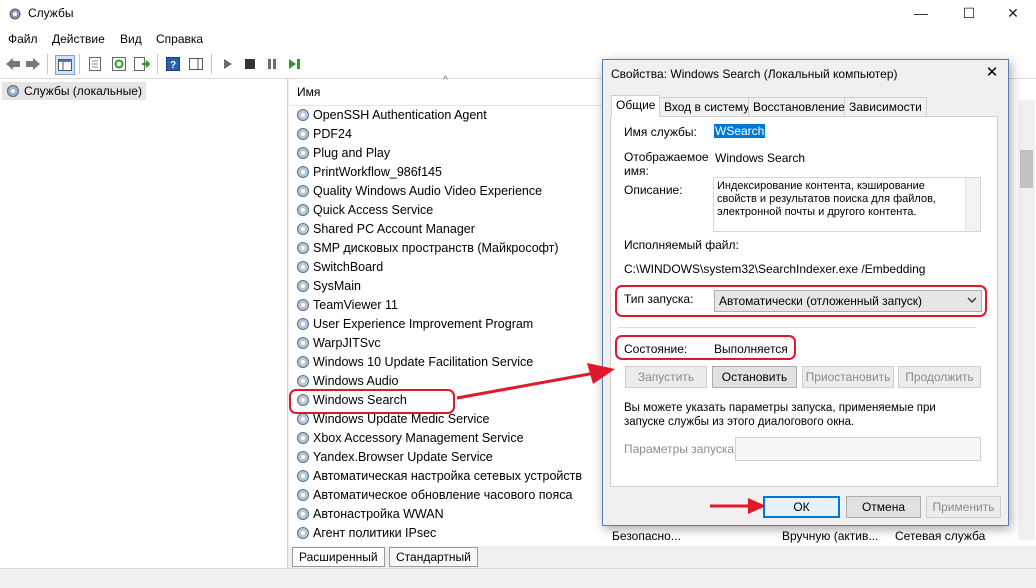 The width and height of the screenshot is (1036, 588). Describe the element at coordinates (518, 578) in the screenshot. I see `status-bar` at that location.